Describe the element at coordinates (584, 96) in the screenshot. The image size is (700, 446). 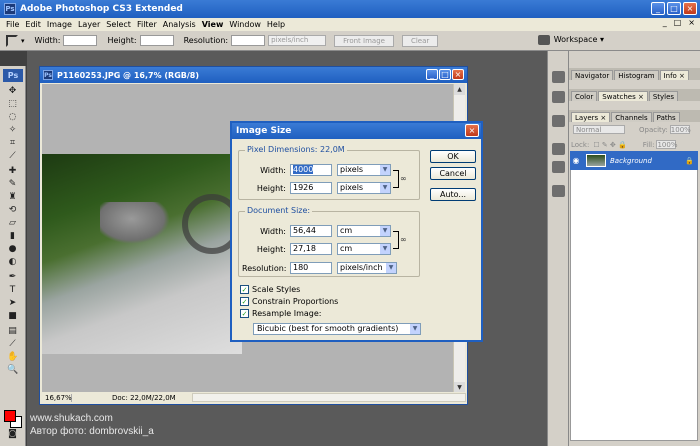
I see `tab-color: Color` at that location.